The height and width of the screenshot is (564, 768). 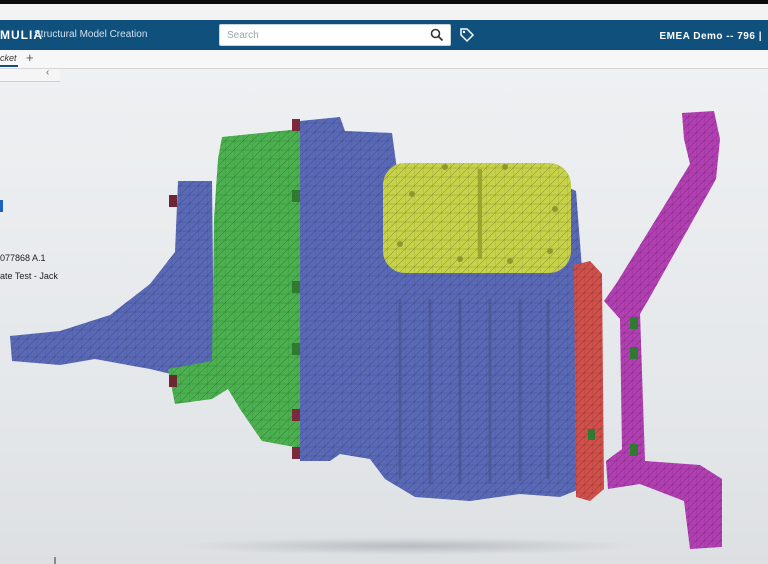 What do you see at coordinates (437, 35) in the screenshot?
I see `search-icon` at bounding box center [437, 35].